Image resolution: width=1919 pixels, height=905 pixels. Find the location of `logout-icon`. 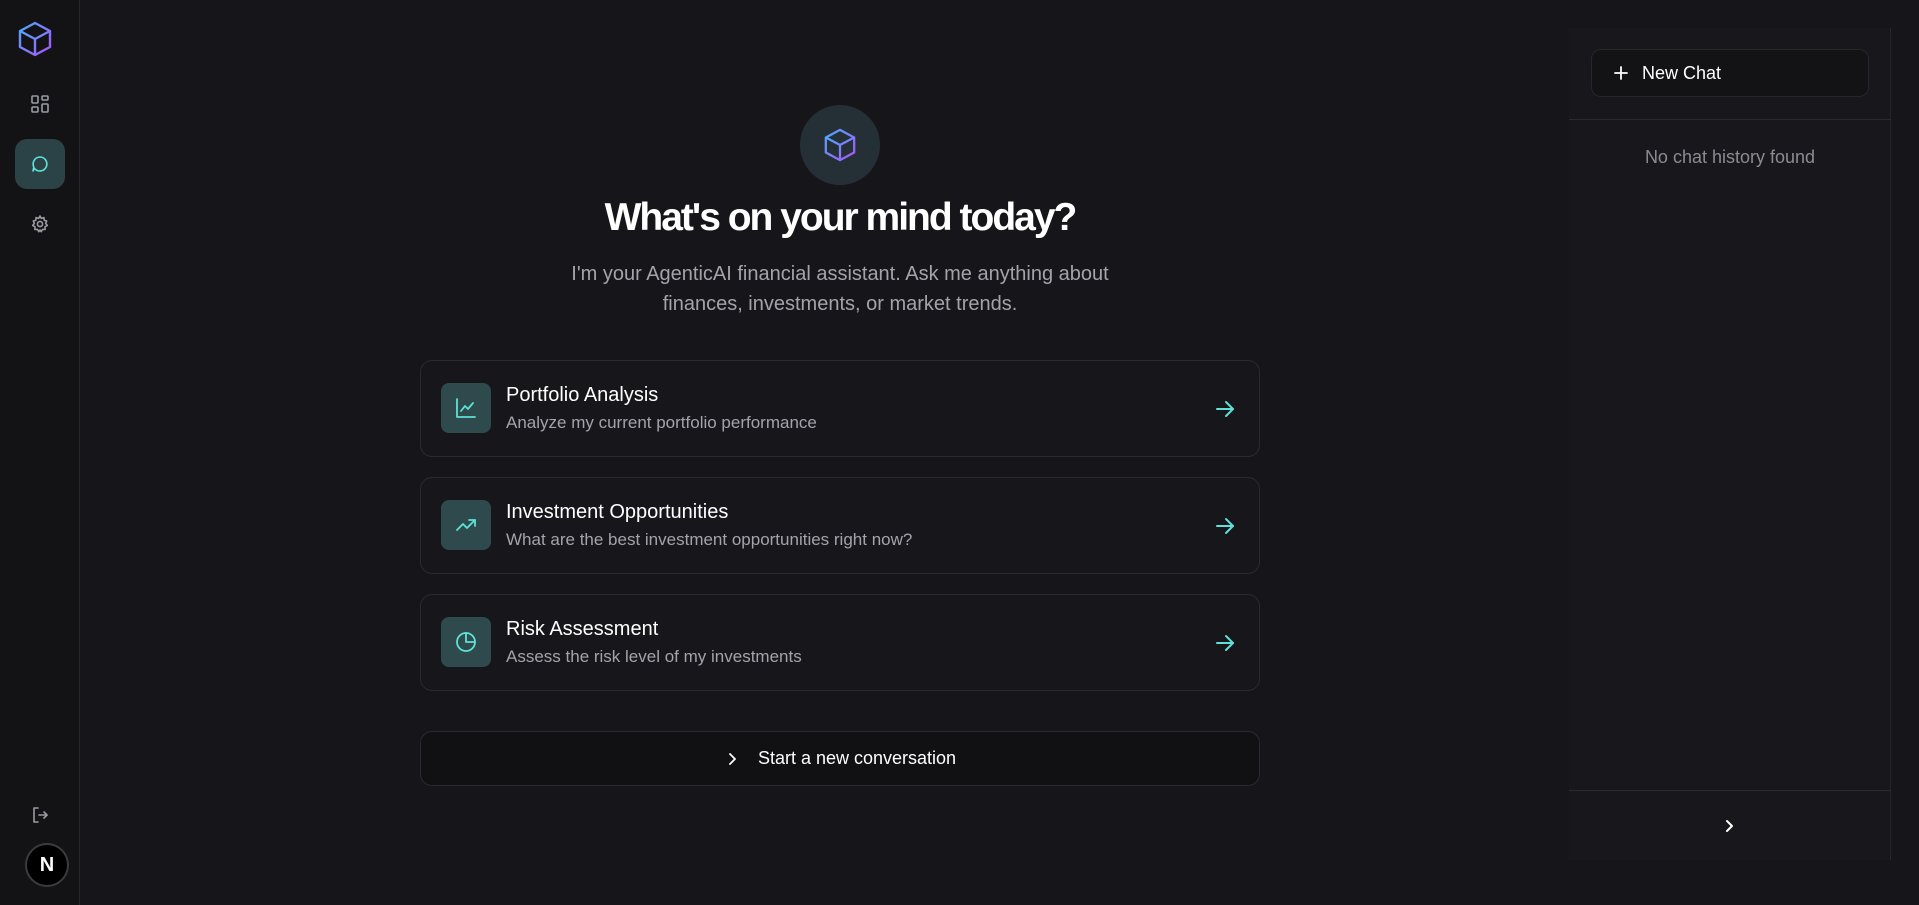

logout-icon is located at coordinates (40, 815).